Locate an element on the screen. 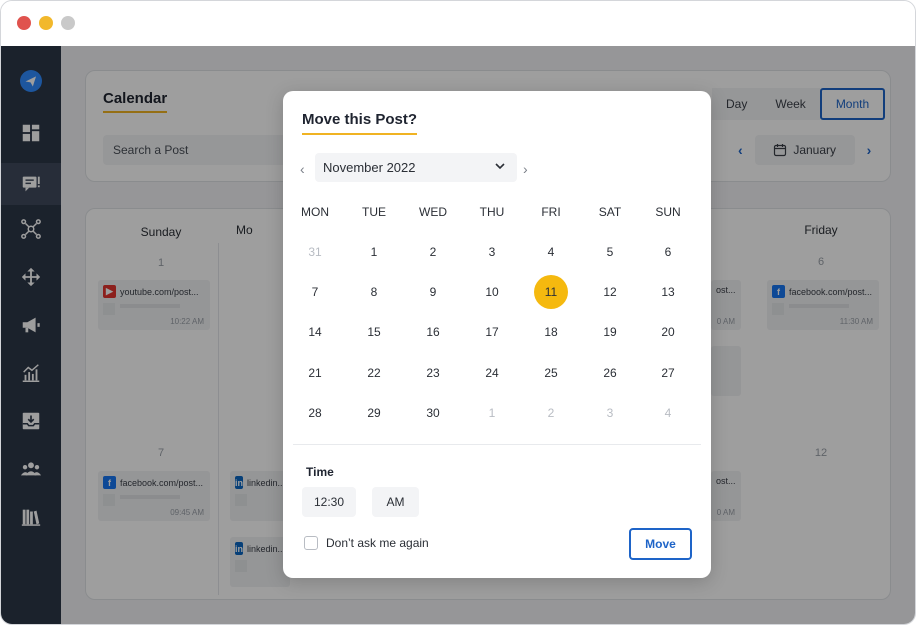 The image size is (916, 625). date-cell: 8 is located at coordinates (374, 292).